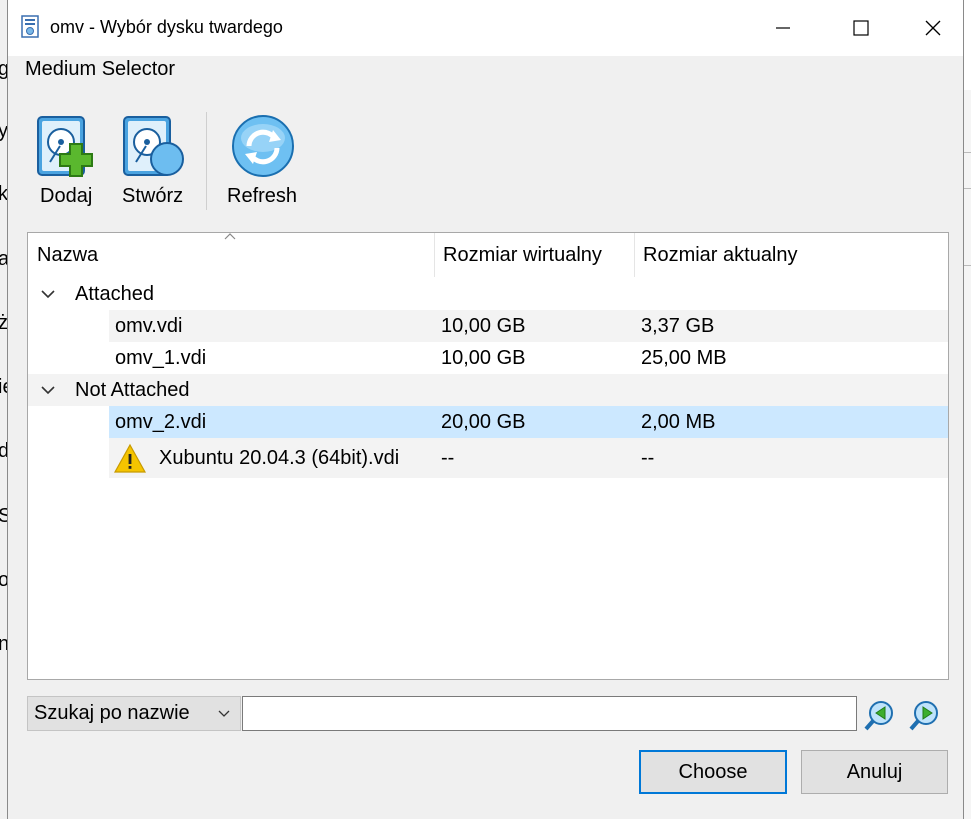 This screenshot has height=819, width=971. What do you see at coordinates (100, 69) in the screenshot?
I see `dialog-heading: Medium Selector` at bounding box center [100, 69].